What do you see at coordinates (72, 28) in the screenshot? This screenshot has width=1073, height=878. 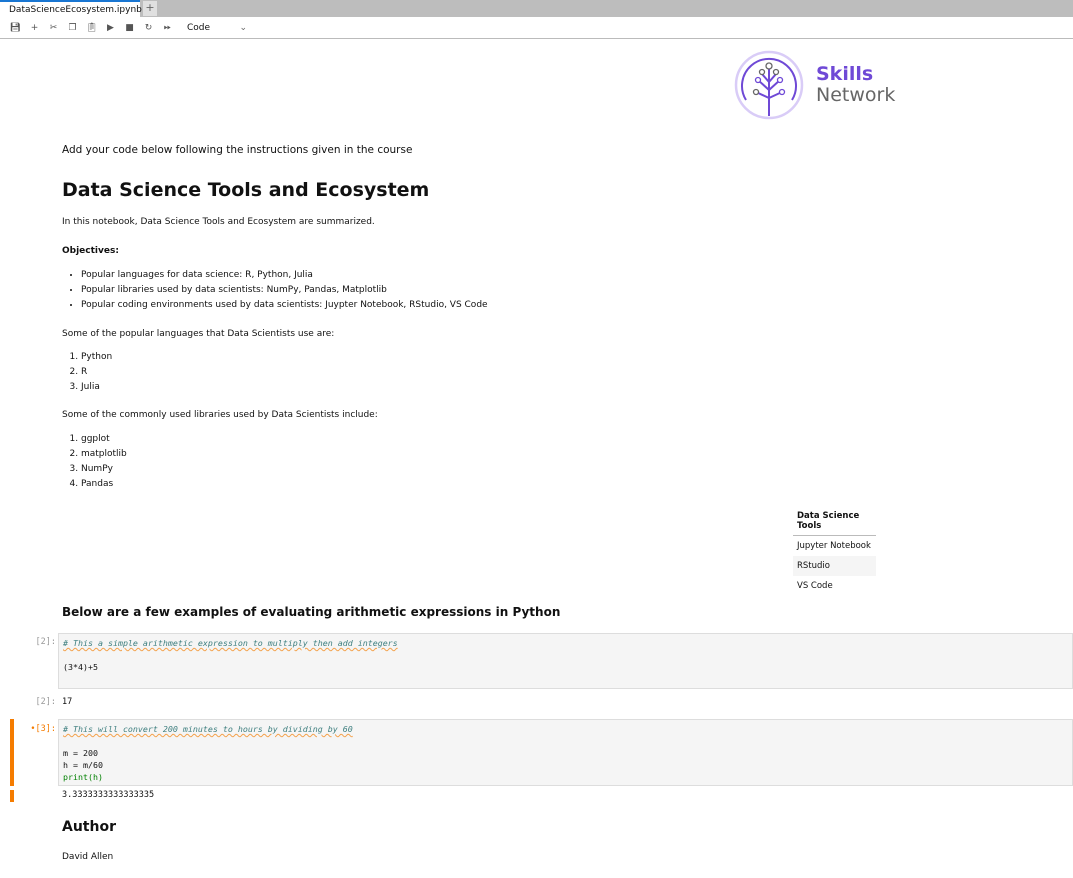 I see `copy-icon: ❐` at bounding box center [72, 28].